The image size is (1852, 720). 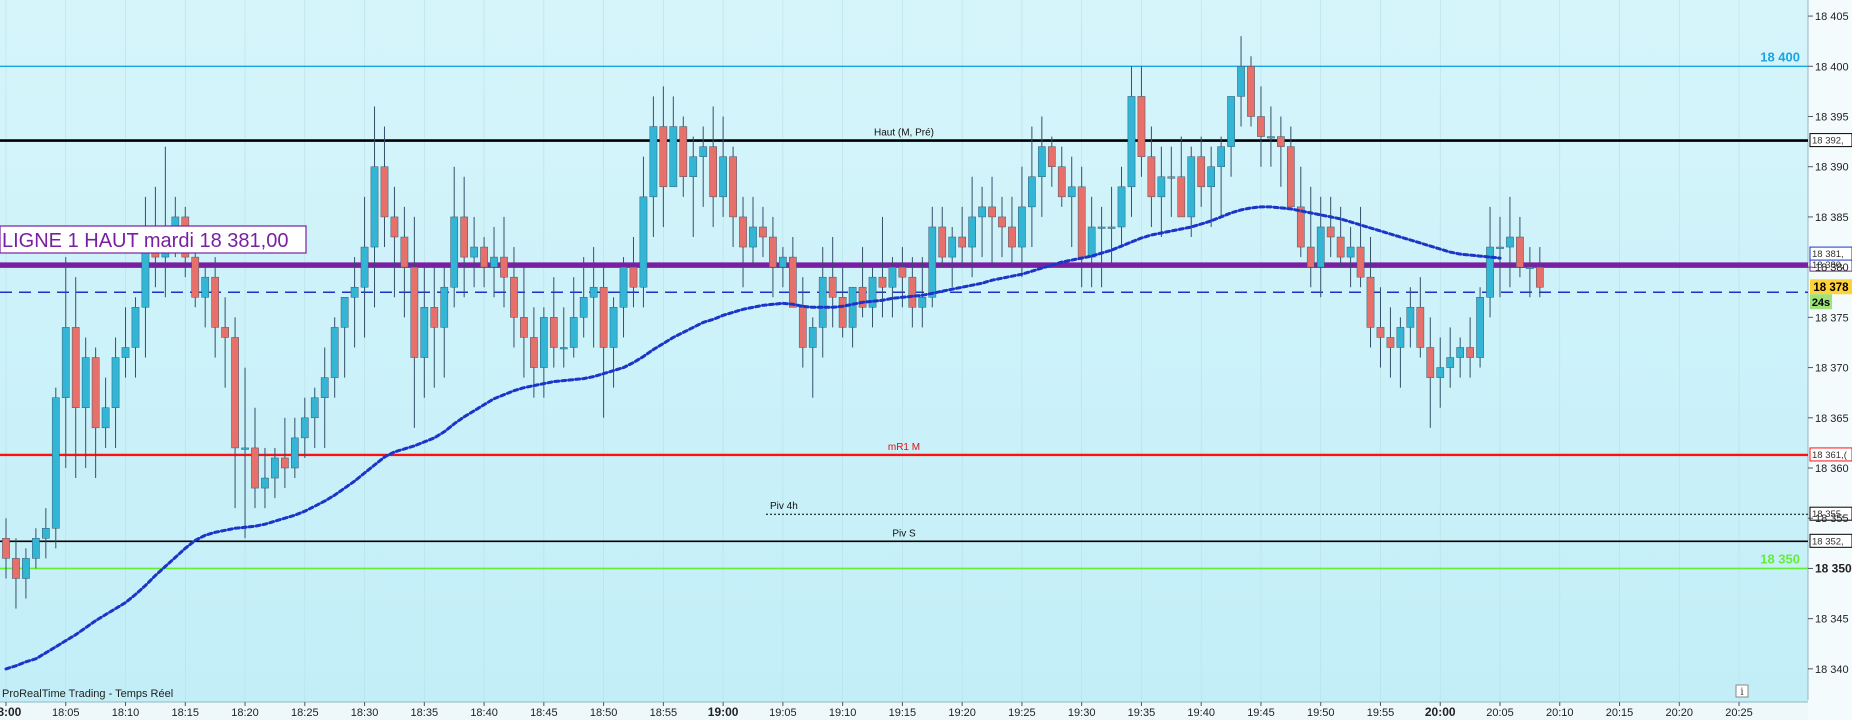 What do you see at coordinates (1321, 713) in the screenshot?
I see `x-tick-label: 19:50` at bounding box center [1321, 713].